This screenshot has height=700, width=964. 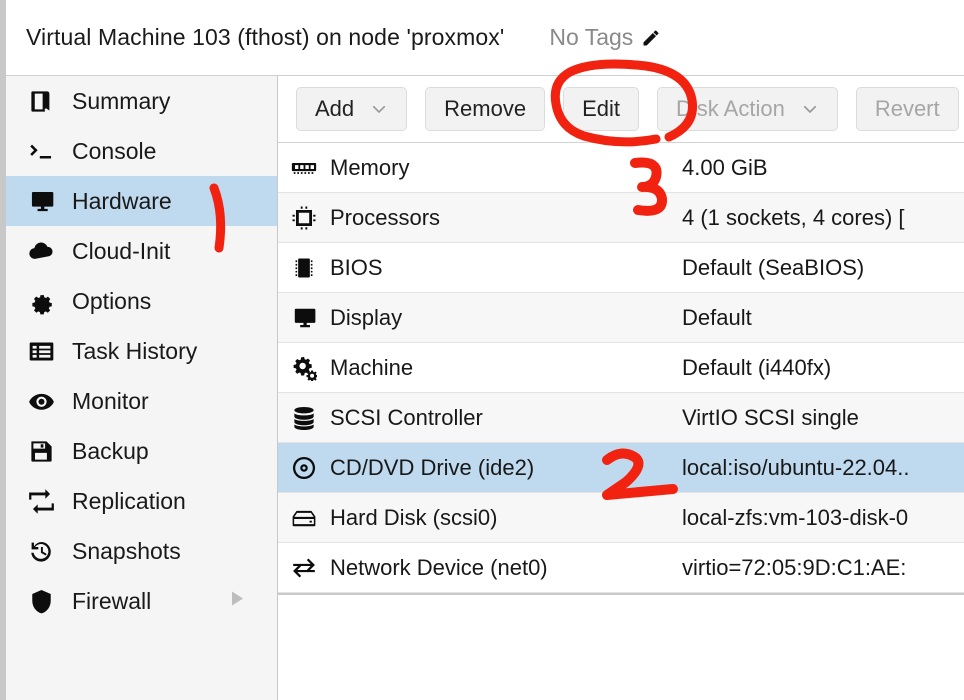 What do you see at coordinates (114, 150) in the screenshot?
I see `sidebar-item-label: Console` at bounding box center [114, 150].